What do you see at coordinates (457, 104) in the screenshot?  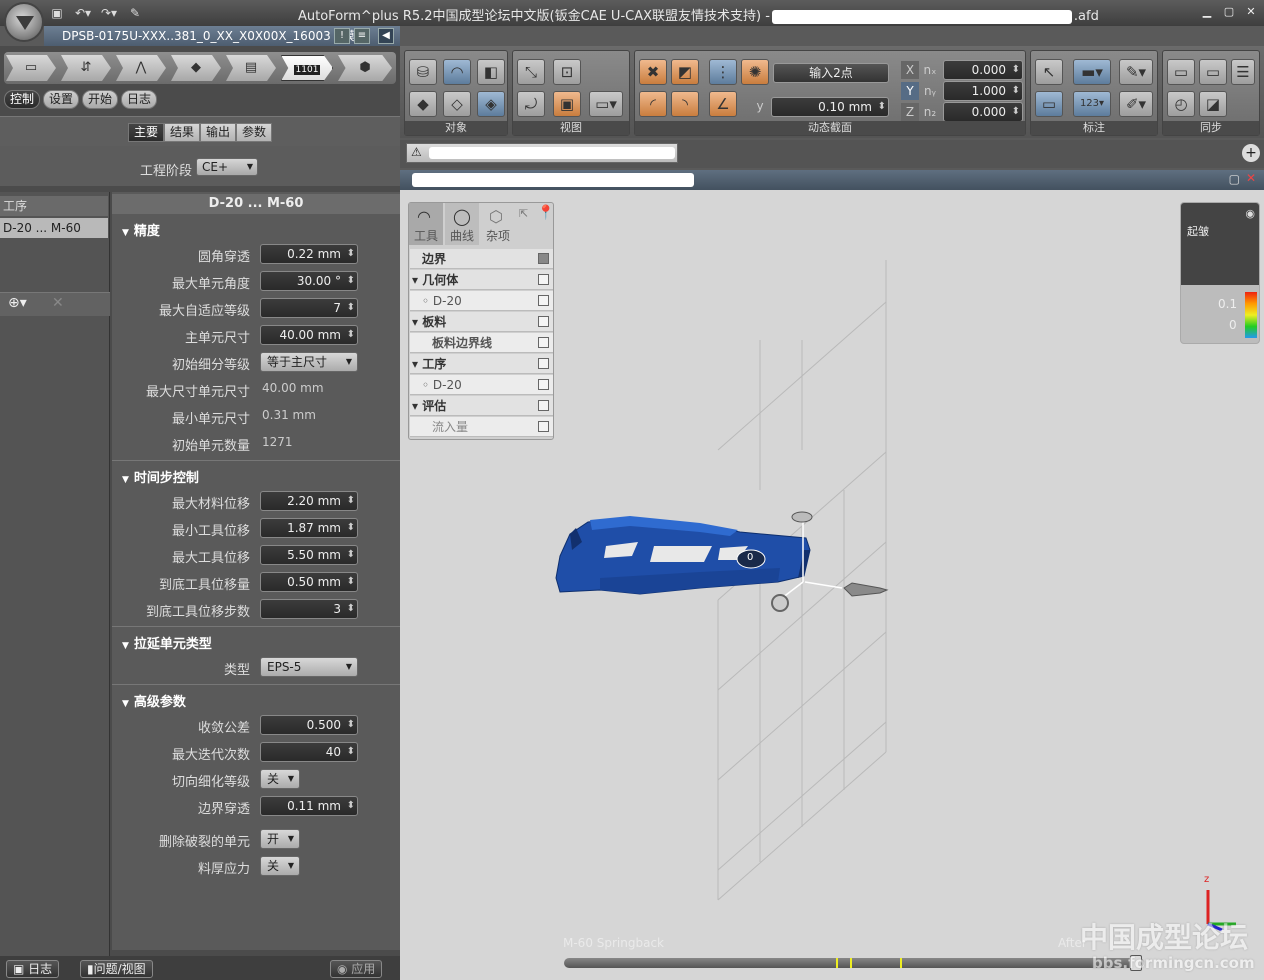 I see `punch-icon: ◇` at bounding box center [457, 104].